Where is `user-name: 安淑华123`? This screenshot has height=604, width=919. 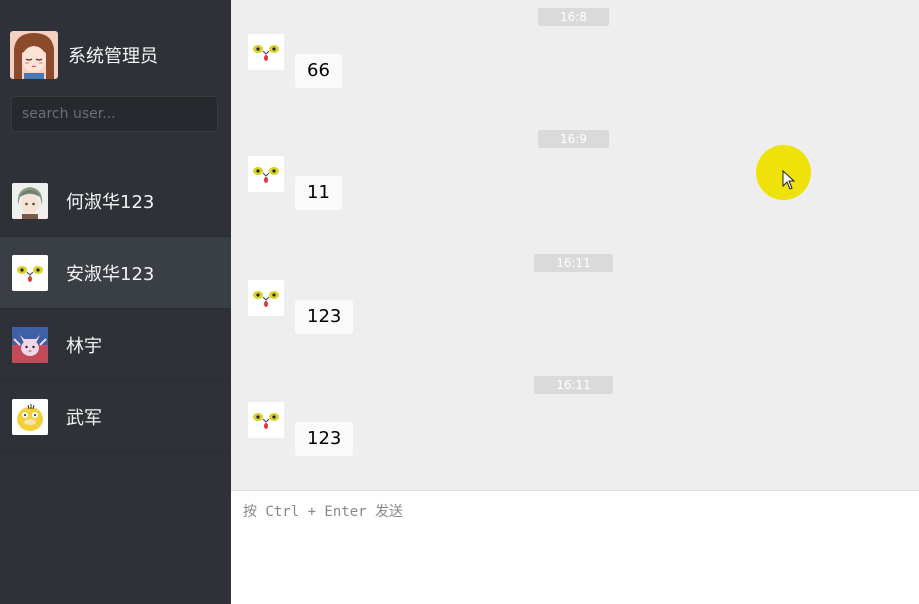
user-name: 安淑华123 is located at coordinates (110, 274).